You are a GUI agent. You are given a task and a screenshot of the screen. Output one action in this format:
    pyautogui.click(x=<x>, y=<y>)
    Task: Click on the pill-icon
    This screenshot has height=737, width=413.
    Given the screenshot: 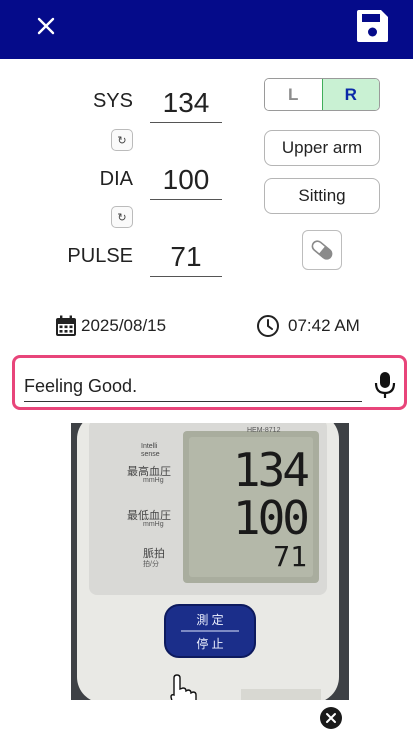 What is the action you would take?
    pyautogui.click(x=322, y=250)
    